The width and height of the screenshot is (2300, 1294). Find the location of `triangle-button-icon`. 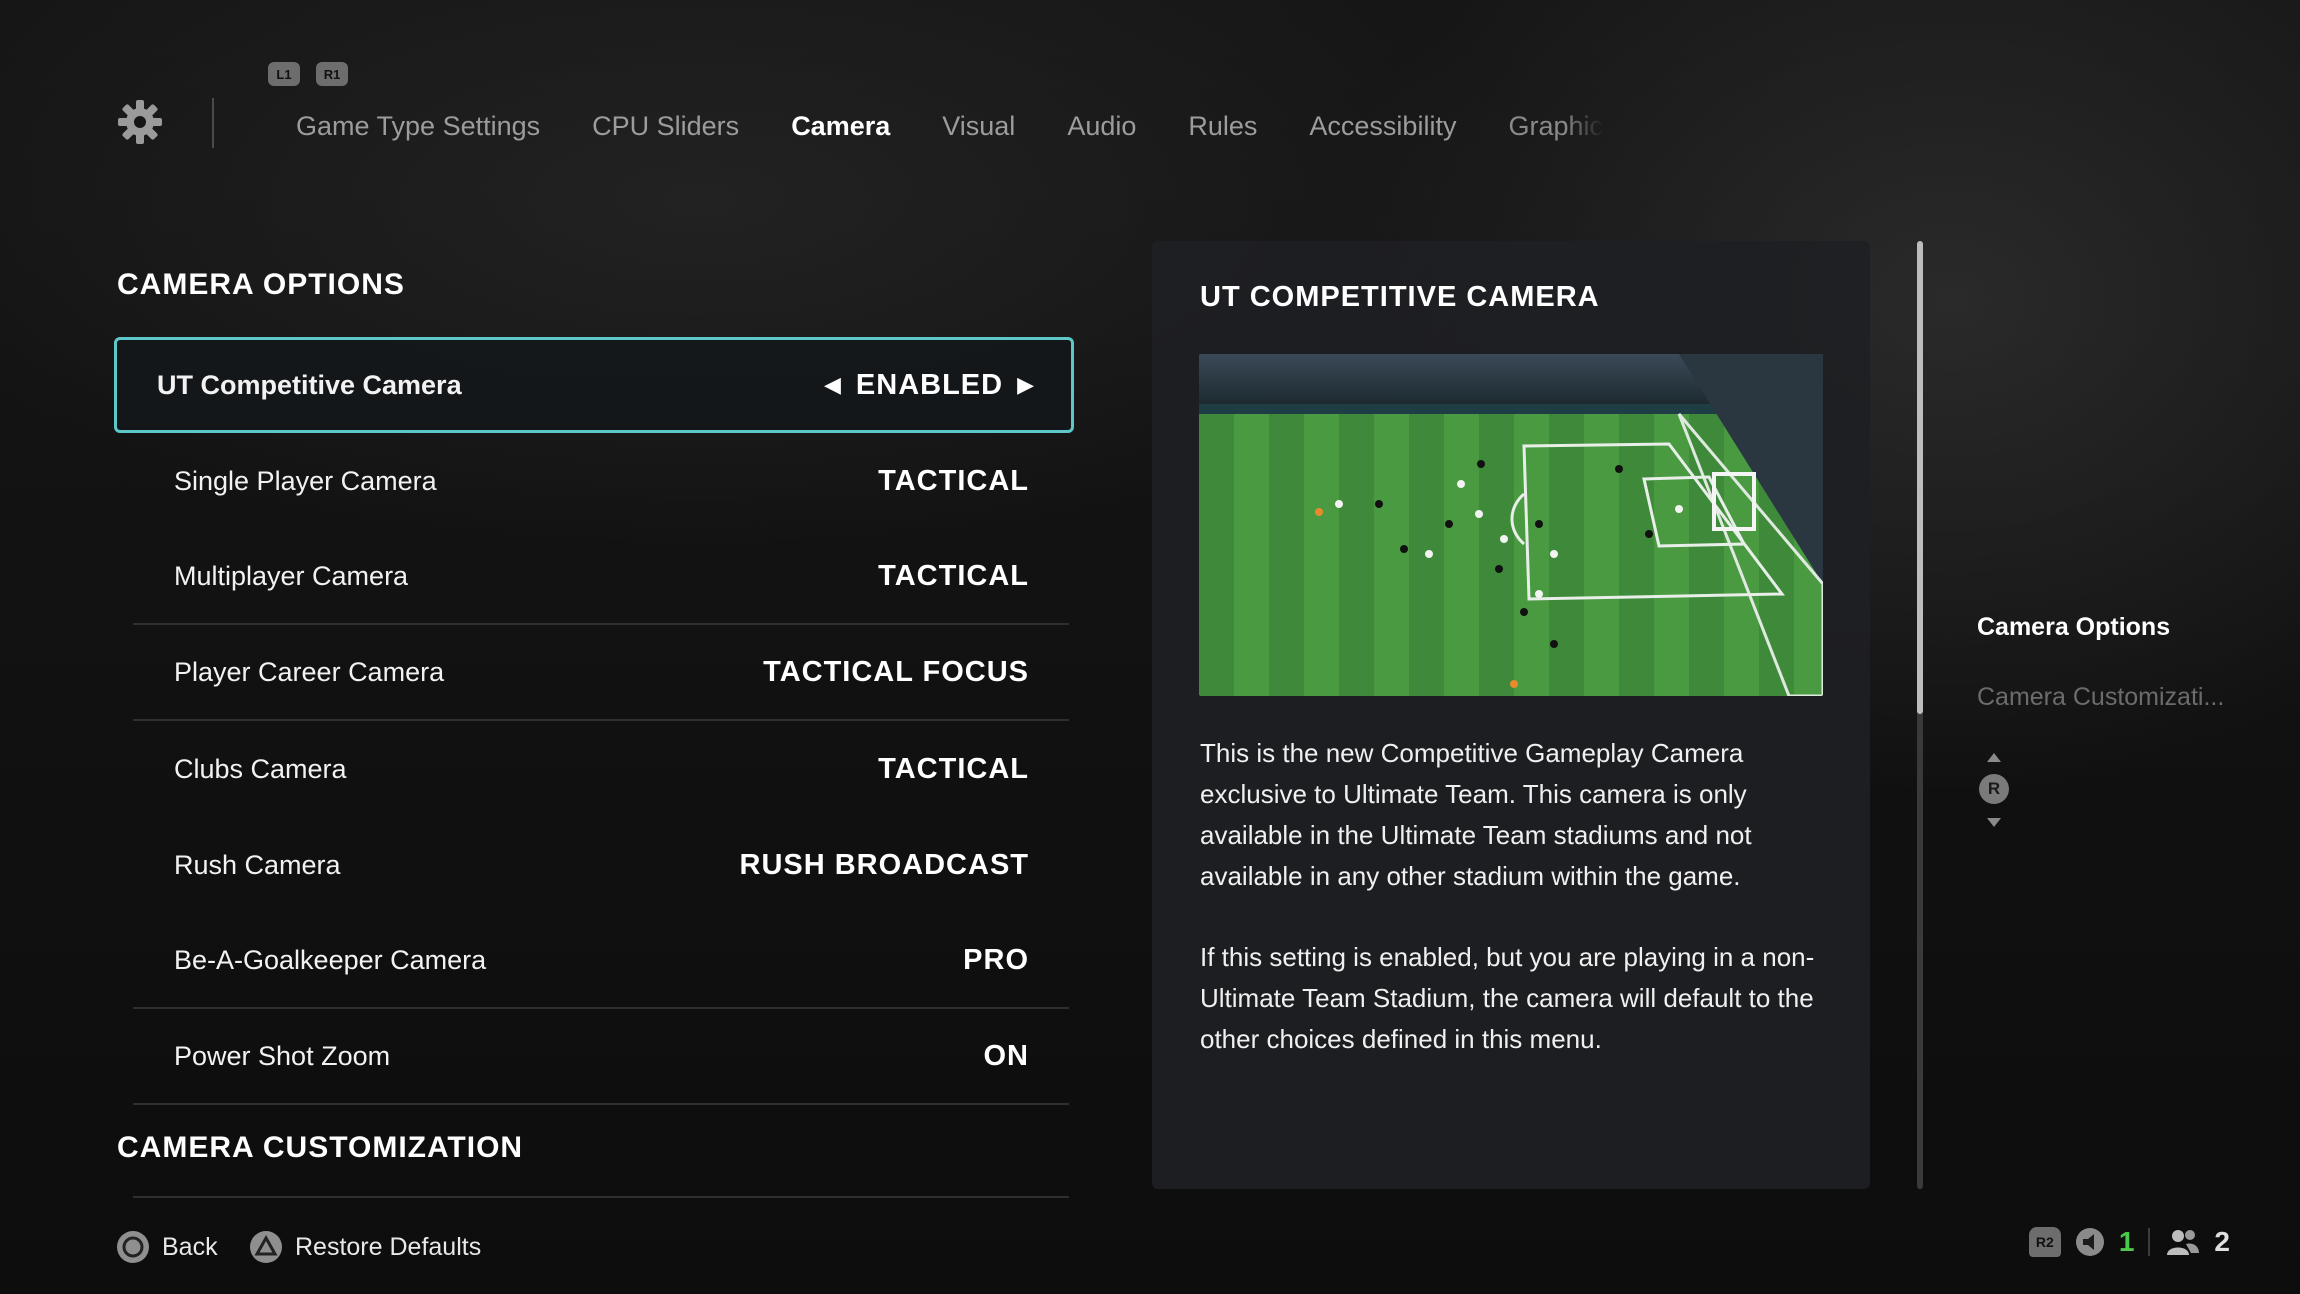

triangle-button-icon is located at coordinates (266, 1247).